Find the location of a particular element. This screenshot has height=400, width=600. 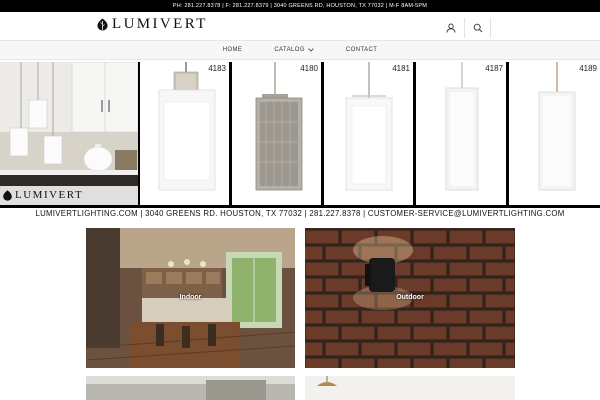

category-label-indoor: Indoor is located at coordinates (190, 297).